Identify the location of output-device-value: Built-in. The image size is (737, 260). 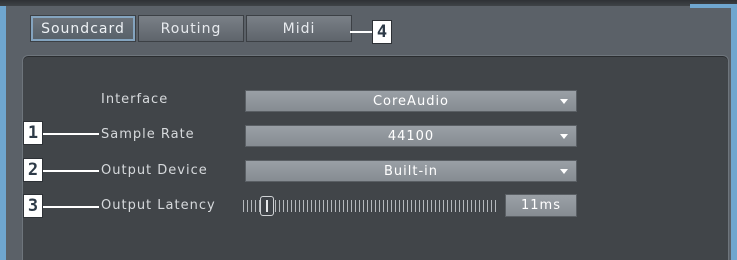
(411, 171).